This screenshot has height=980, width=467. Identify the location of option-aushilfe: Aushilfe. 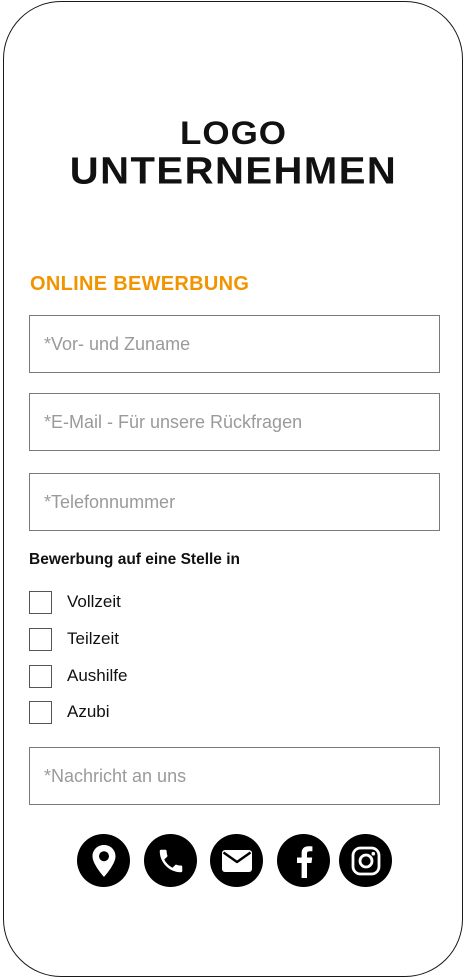
(78, 676).